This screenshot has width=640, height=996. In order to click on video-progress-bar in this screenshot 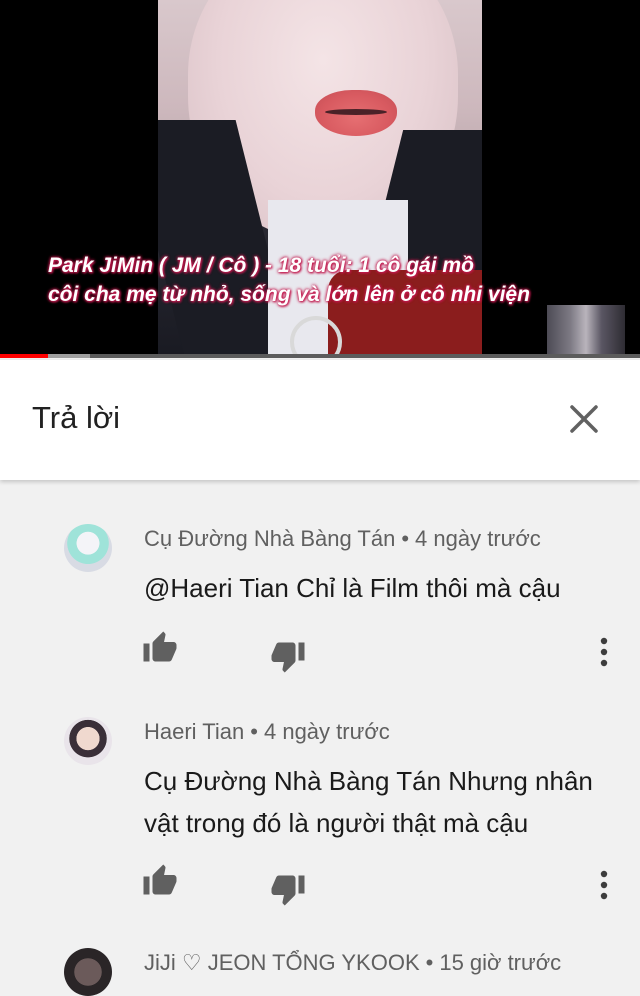, I will do `click(320, 356)`.